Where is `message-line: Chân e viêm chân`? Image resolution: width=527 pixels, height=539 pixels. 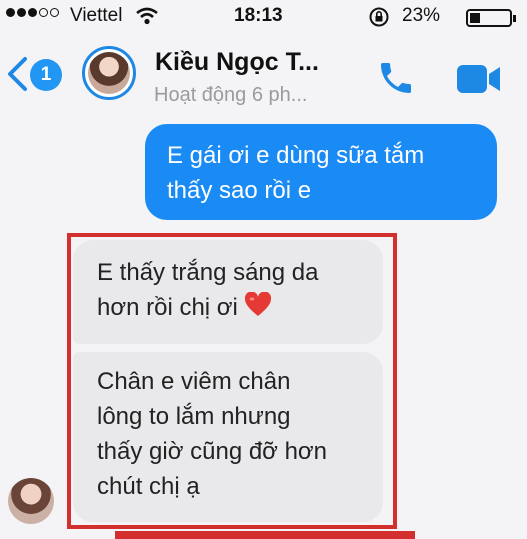
message-line: Chân e viêm chân is located at coordinates (194, 381).